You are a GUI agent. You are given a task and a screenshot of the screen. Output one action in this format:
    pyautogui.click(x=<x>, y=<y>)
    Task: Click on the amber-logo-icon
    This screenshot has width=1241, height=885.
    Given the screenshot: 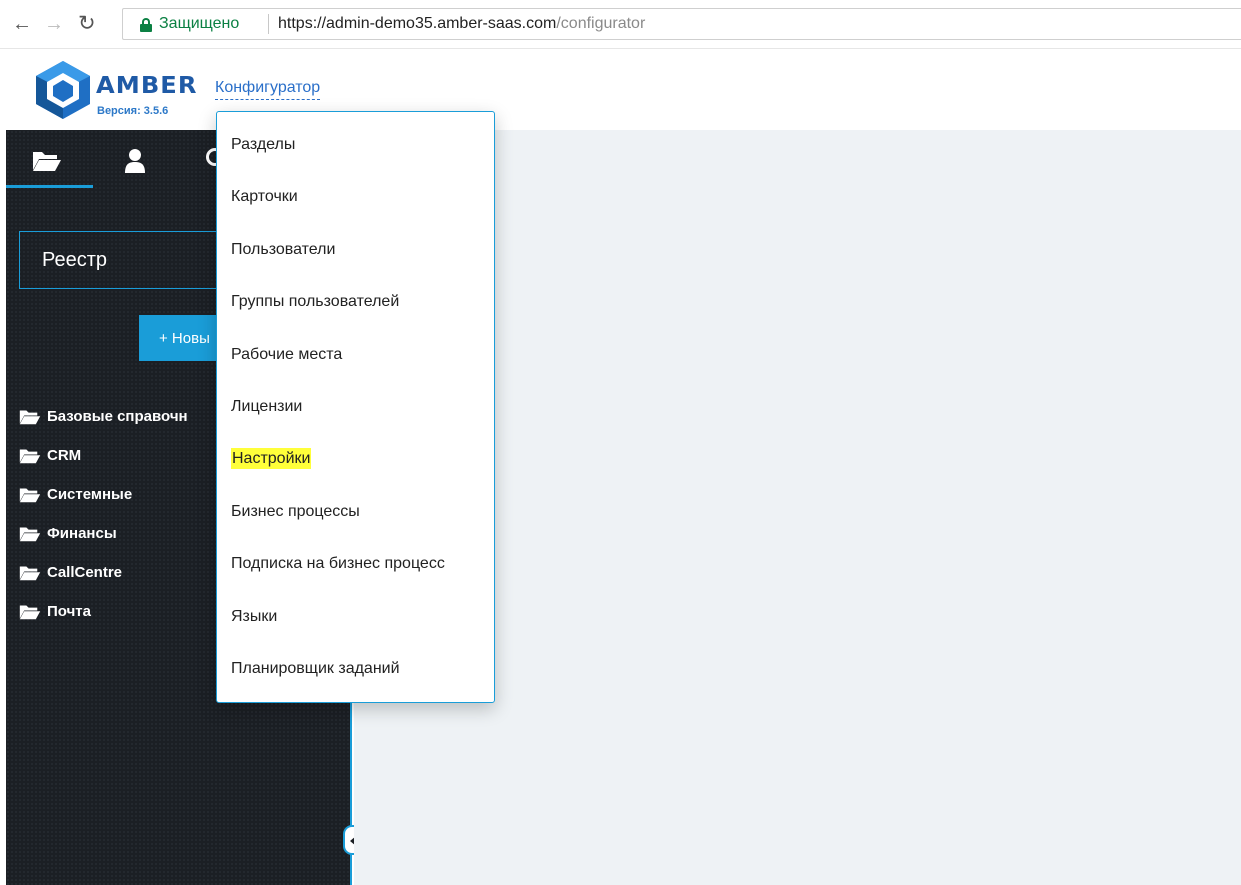 What is the action you would take?
    pyautogui.click(x=63, y=90)
    